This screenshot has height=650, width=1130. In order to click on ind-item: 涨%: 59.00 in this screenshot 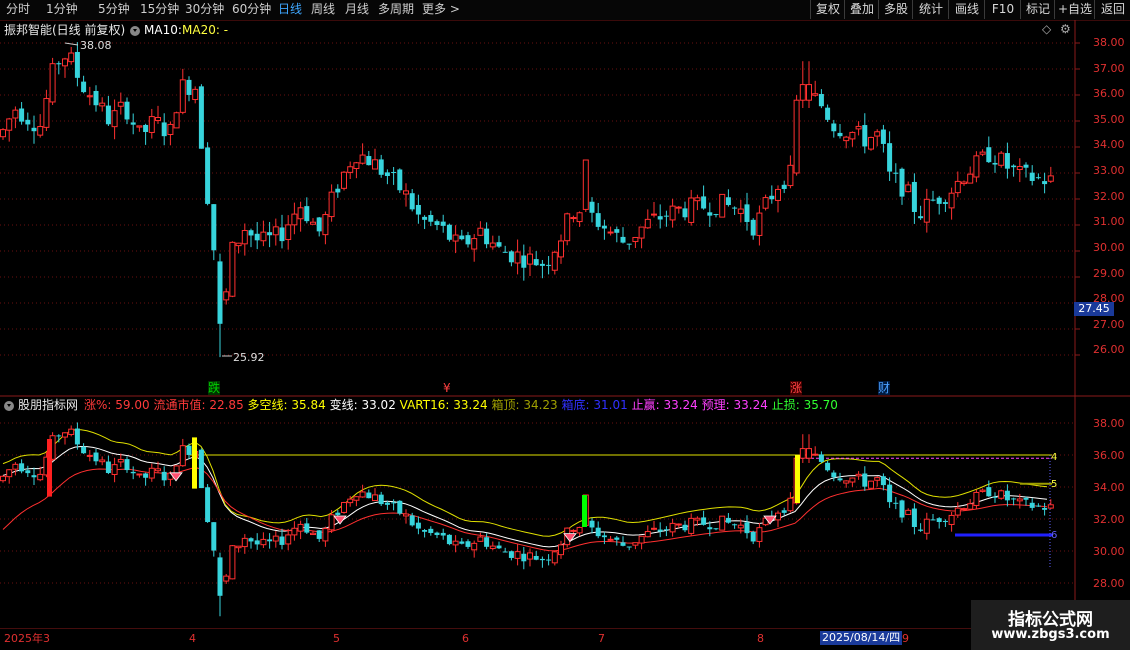, I will do `click(117, 405)`.